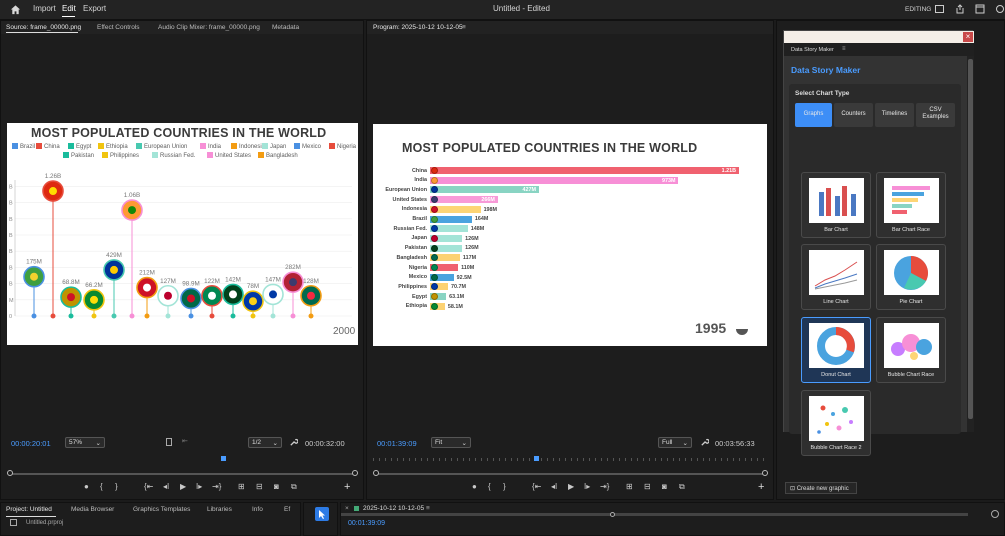 This screenshot has width=1005, height=536. What do you see at coordinates (970, 239) in the screenshot?
I see `scrollbar-thumb` at bounding box center [970, 239].